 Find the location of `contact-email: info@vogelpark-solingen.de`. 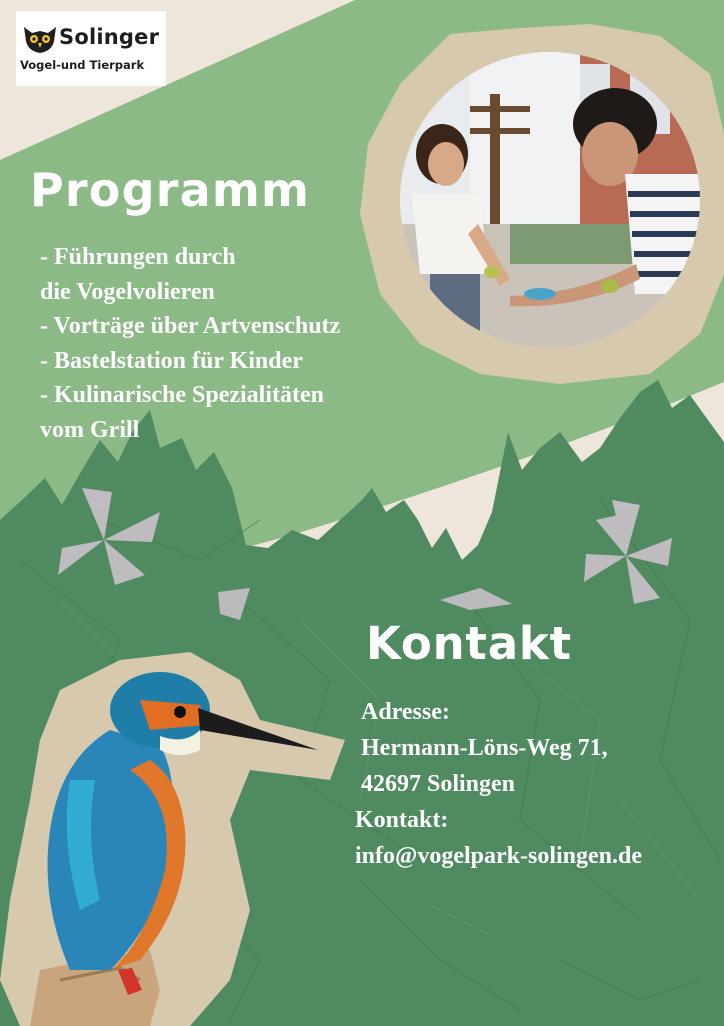

contact-email: info@vogelpark-solingen.de is located at coordinates (498, 856).